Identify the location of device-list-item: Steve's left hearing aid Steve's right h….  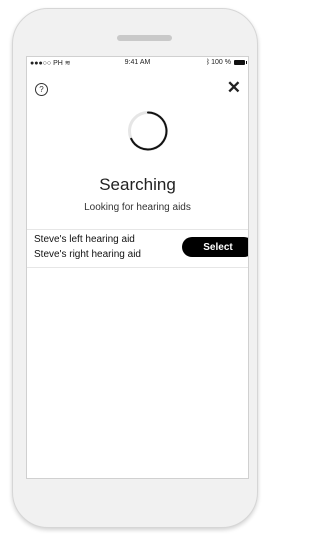
(137, 247).